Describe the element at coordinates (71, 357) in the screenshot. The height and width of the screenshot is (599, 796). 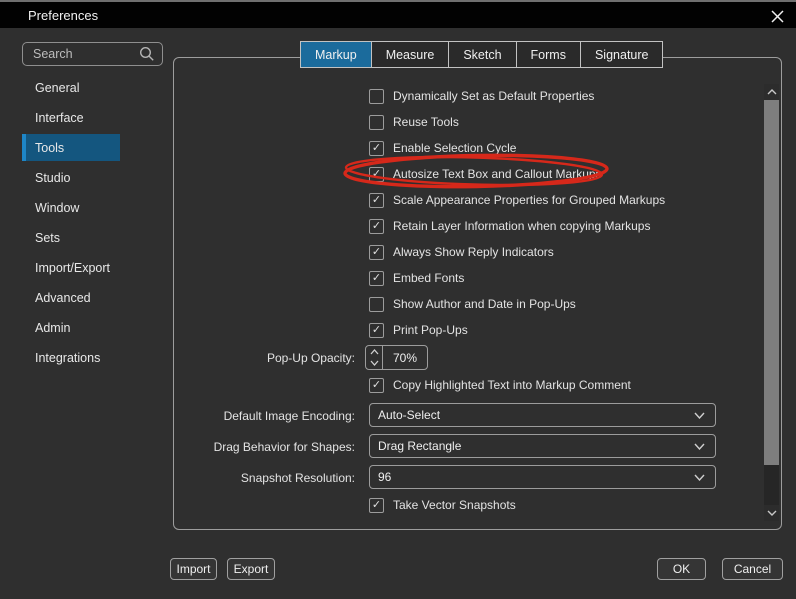
I see `sidebar-item: Integrations` at that location.